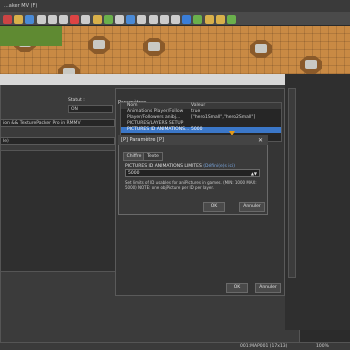  What do you see at coordinates (193, 140) in the screenshot?
I see `parameter-dialog-title: [P] Paramètre [P]` at bounding box center [193, 140].